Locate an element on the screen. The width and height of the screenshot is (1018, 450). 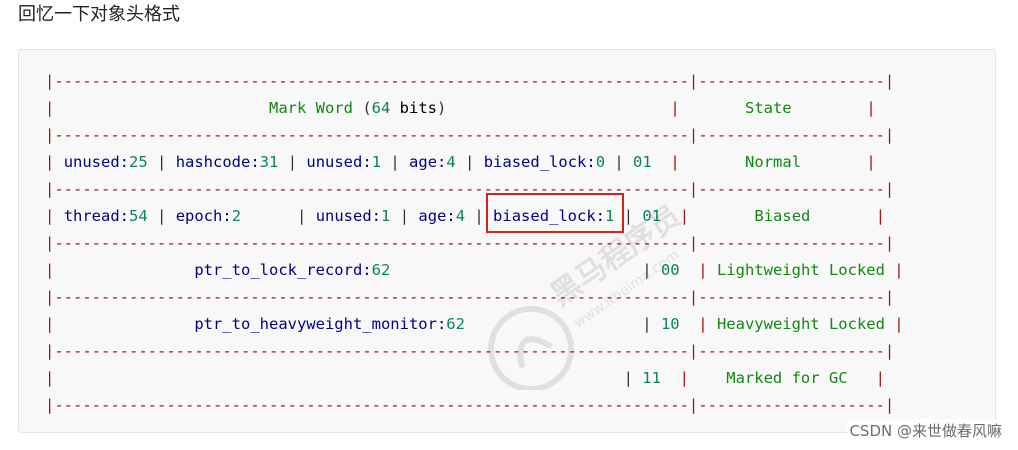
code-token: 2 is located at coordinates (236, 216).